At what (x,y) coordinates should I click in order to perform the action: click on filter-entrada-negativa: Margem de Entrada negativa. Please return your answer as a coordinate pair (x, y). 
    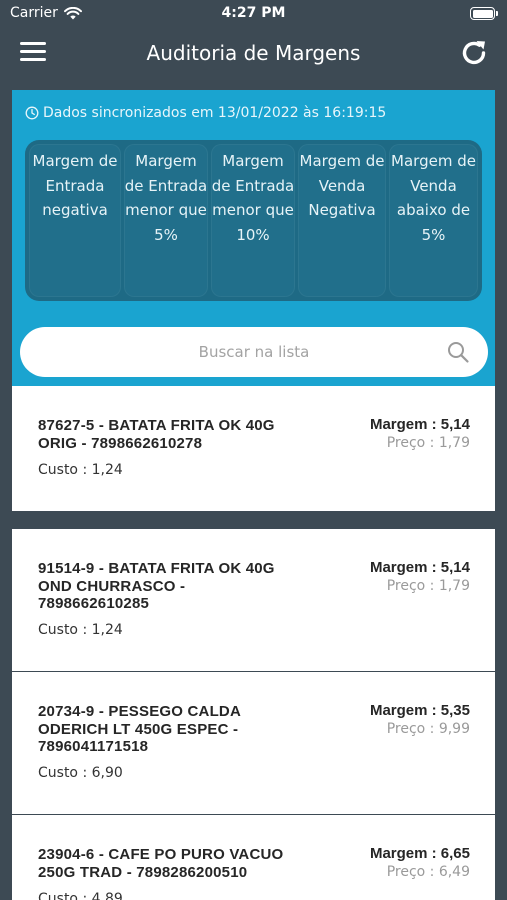
    Looking at the image, I should click on (75, 220).